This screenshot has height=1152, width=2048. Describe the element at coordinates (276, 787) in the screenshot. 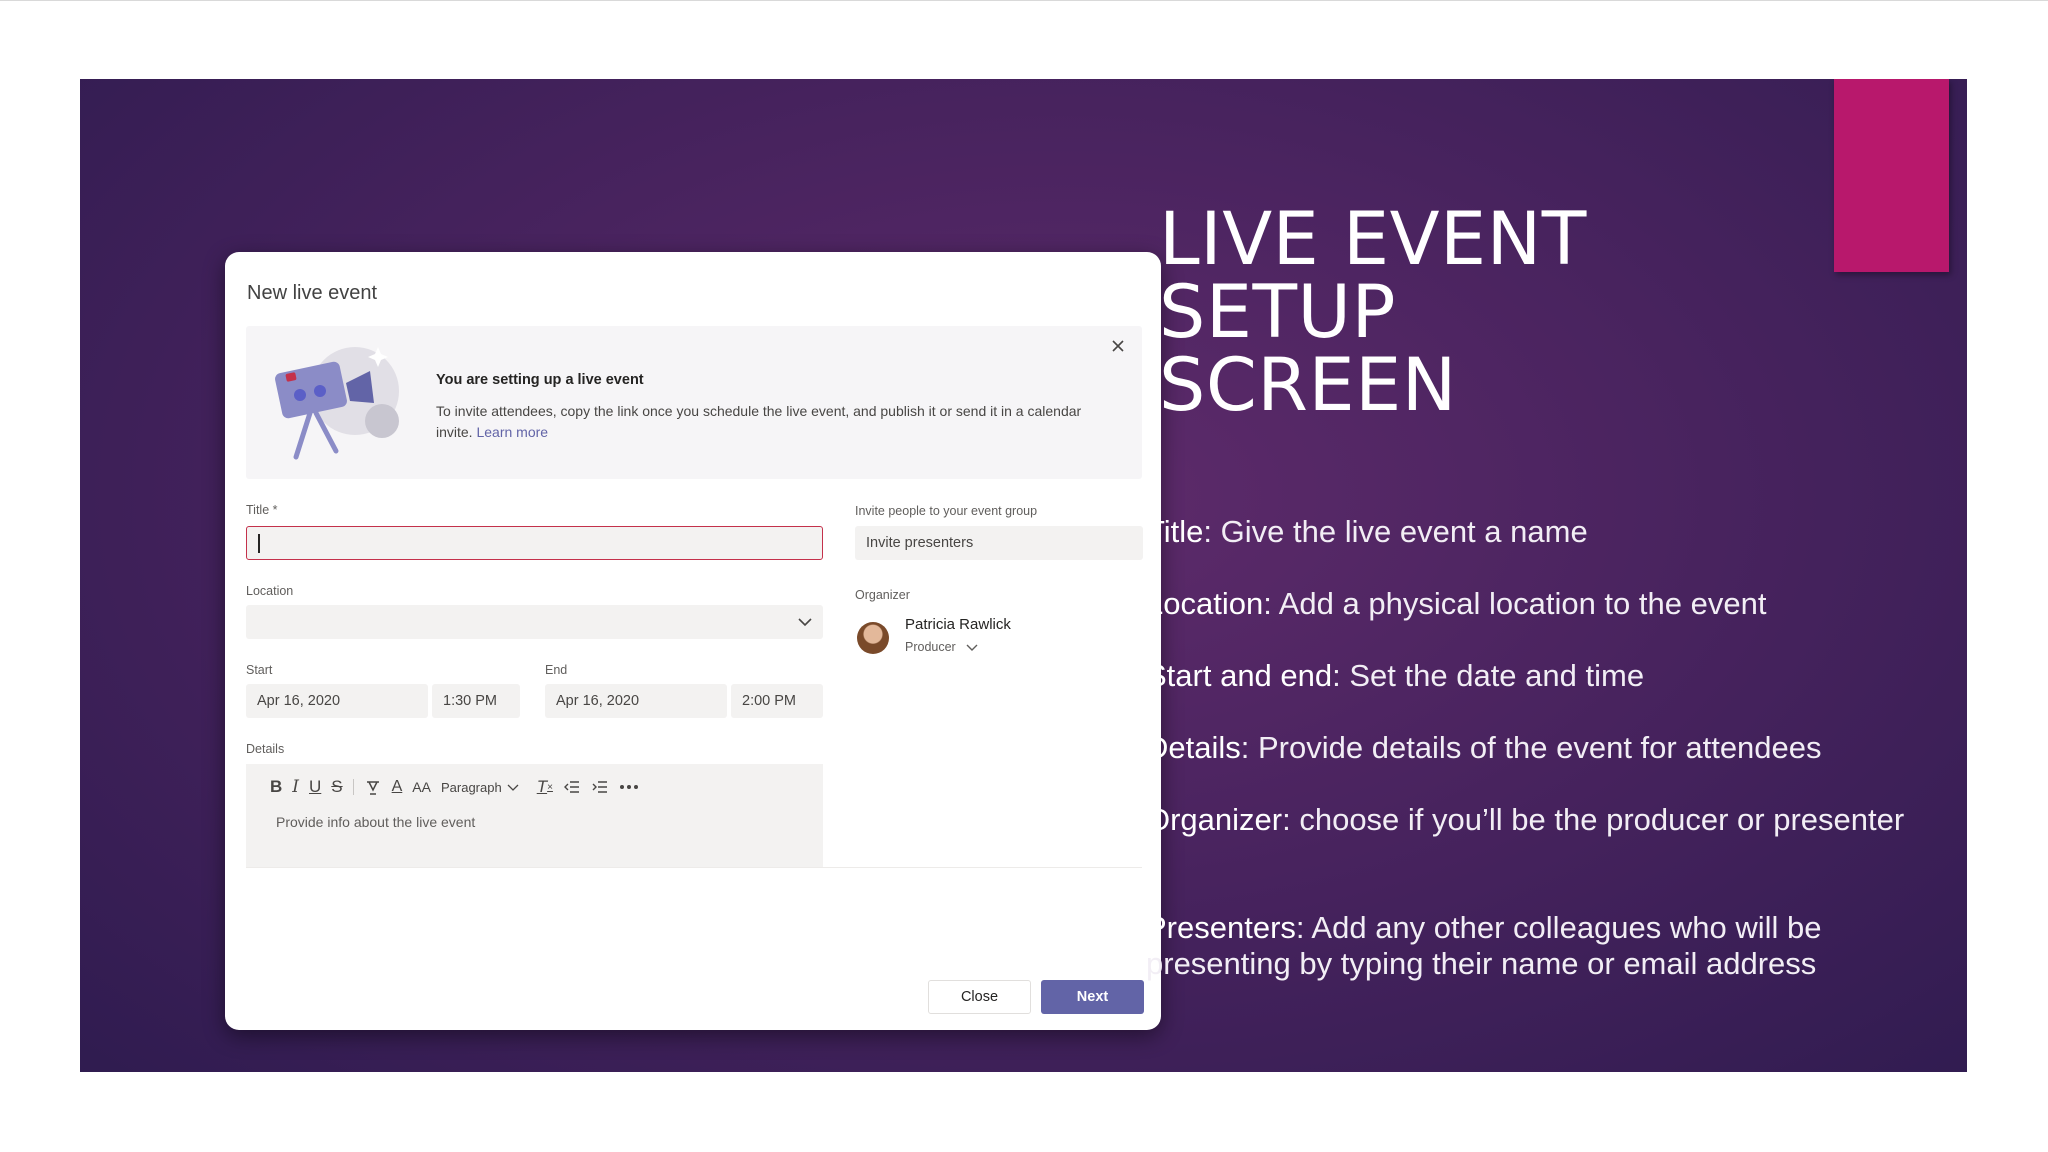

I see `bold-button: B` at that location.